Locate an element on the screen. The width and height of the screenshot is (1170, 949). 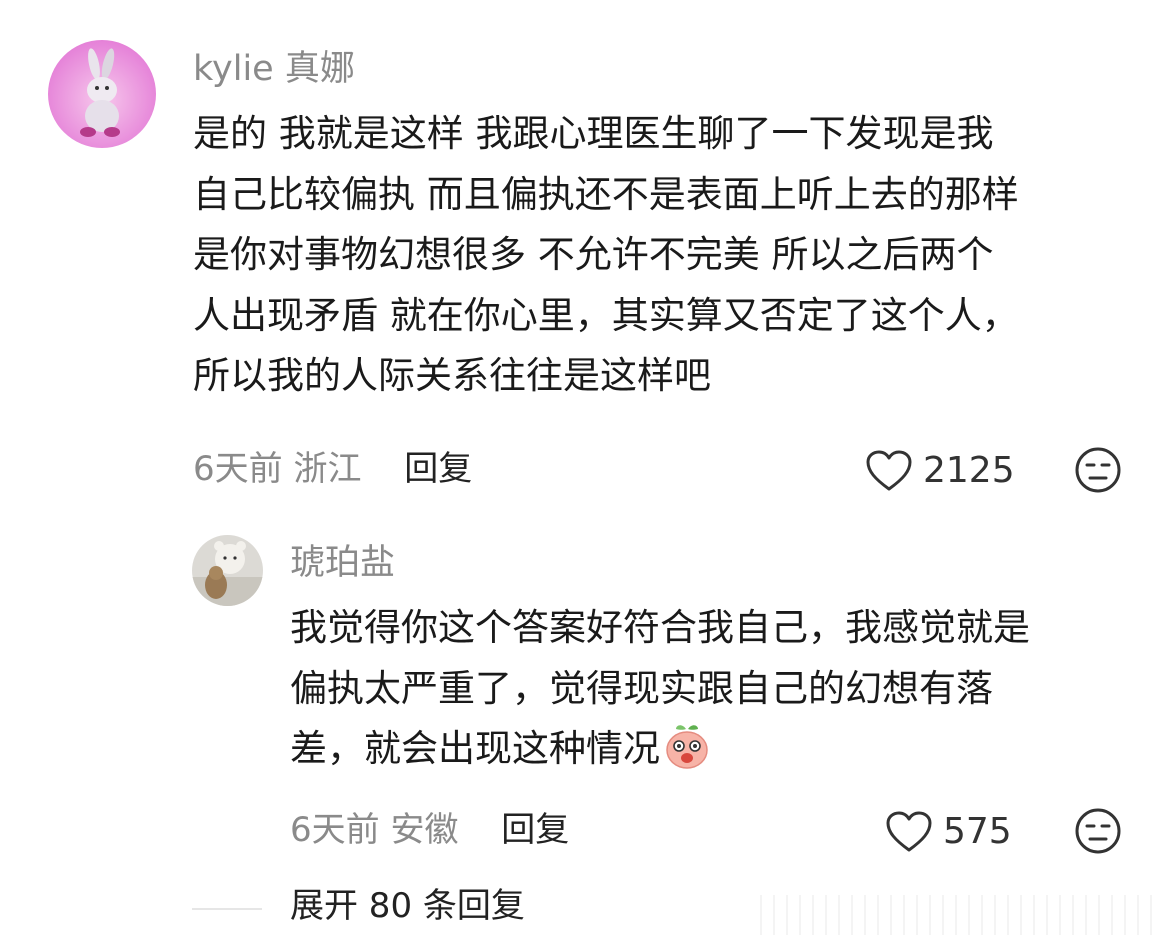
avatar-amber-salt is located at coordinates (227, 570).